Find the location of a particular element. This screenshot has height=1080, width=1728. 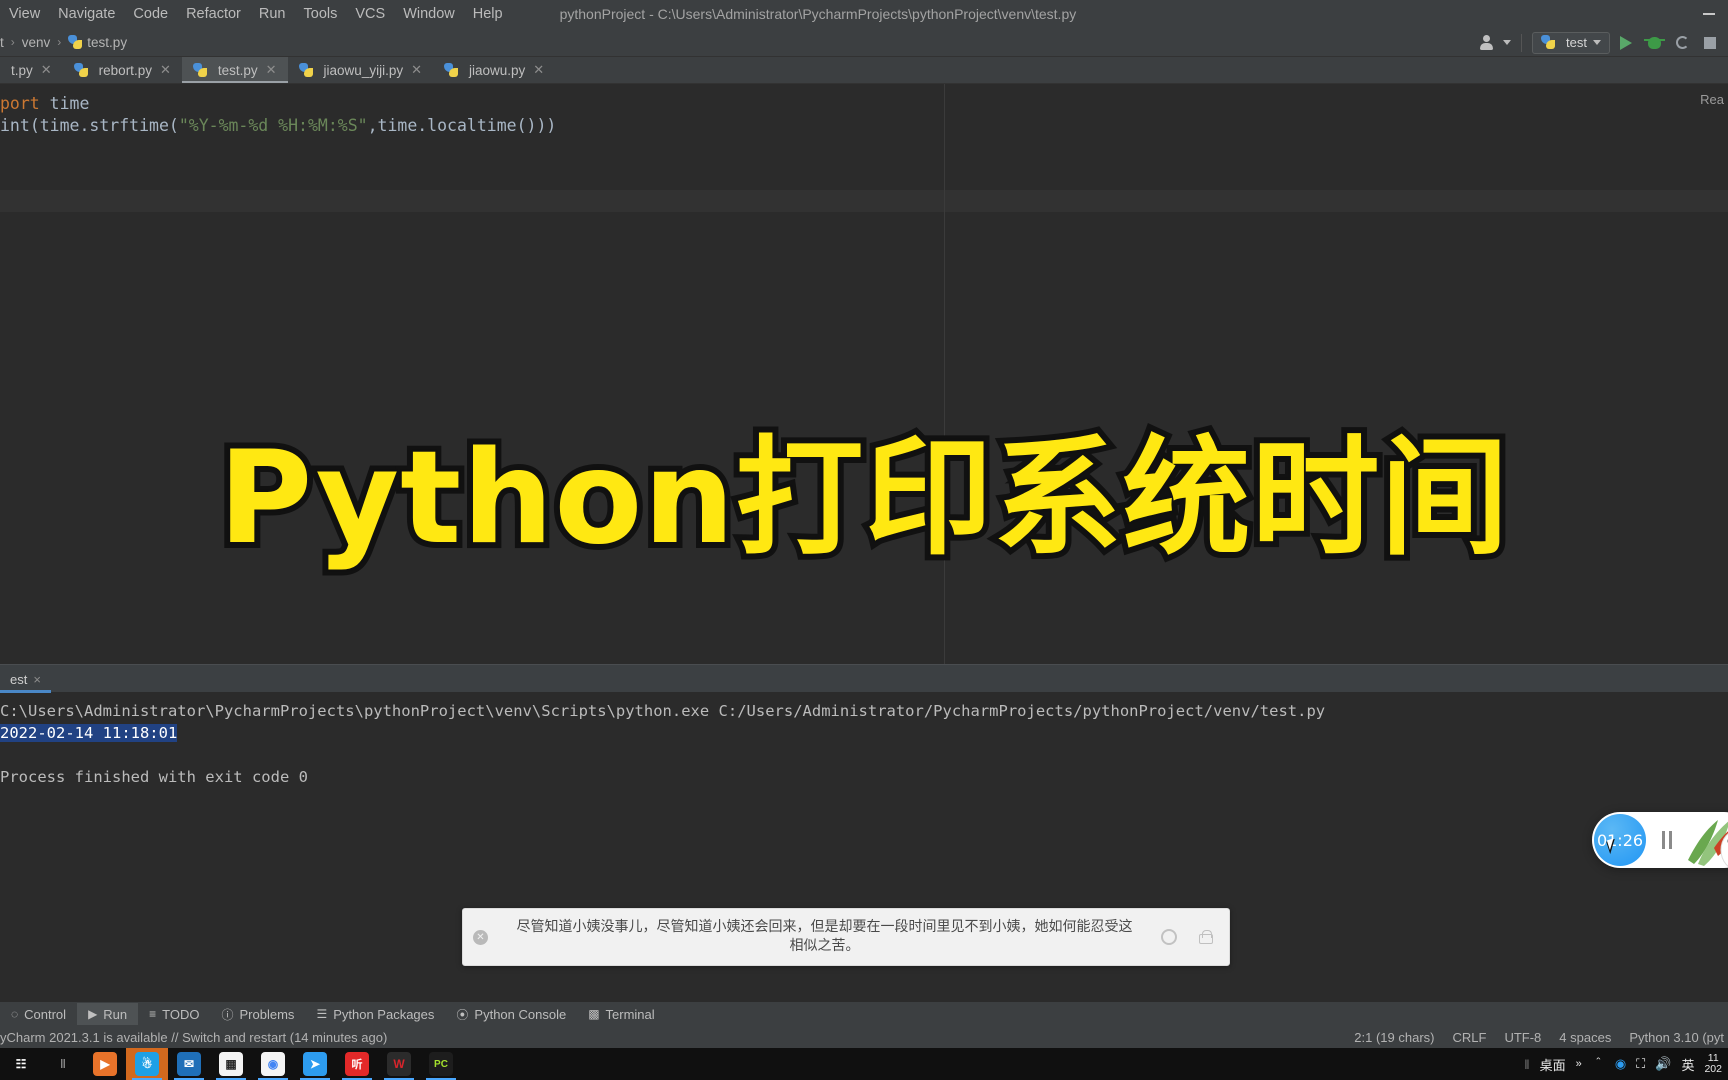

menu-run: Run is located at coordinates (272, 14).